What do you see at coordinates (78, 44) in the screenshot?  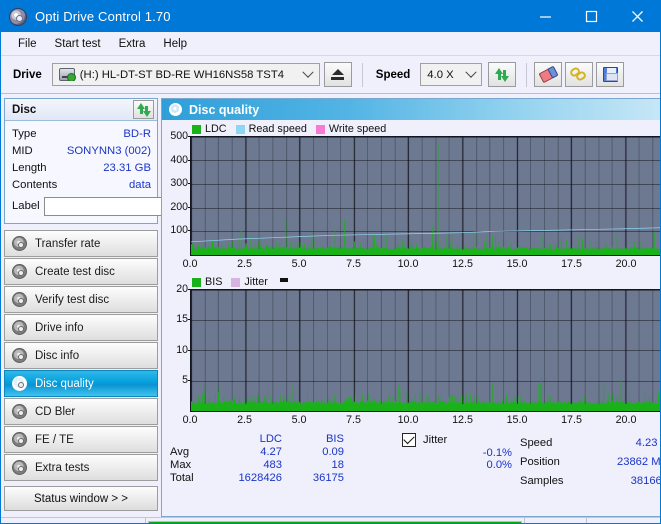 I see `menu-item-start-test: Start test` at bounding box center [78, 44].